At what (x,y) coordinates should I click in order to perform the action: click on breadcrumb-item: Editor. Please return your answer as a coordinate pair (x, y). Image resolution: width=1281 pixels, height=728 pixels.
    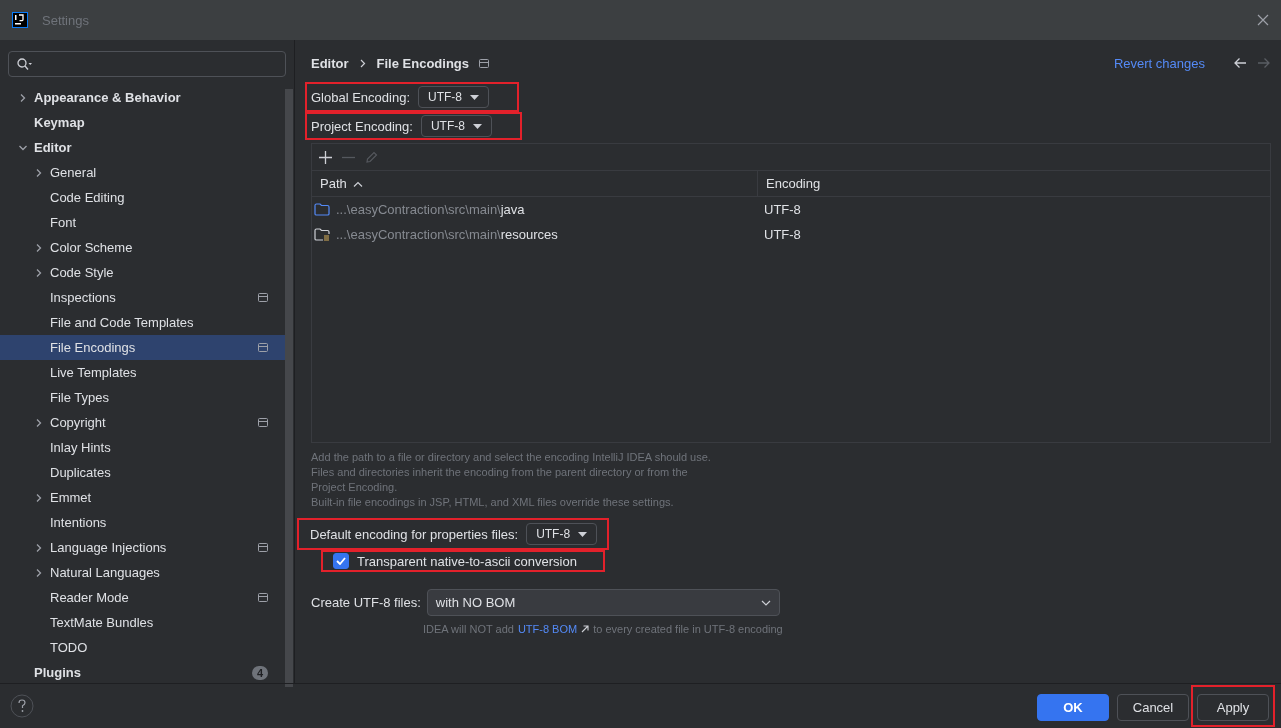
    Looking at the image, I should click on (330, 63).